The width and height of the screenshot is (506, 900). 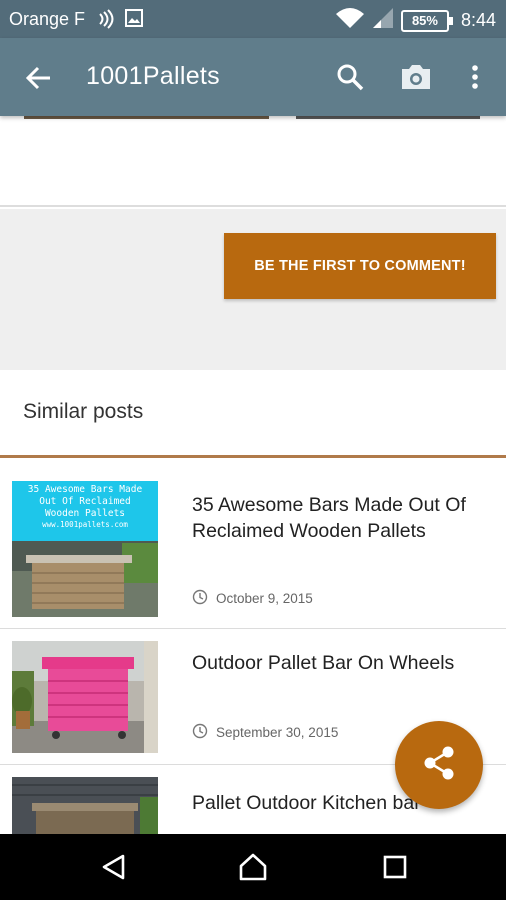 What do you see at coordinates (277, 732) in the screenshot?
I see `post-date-text: September 30, 2015` at bounding box center [277, 732].